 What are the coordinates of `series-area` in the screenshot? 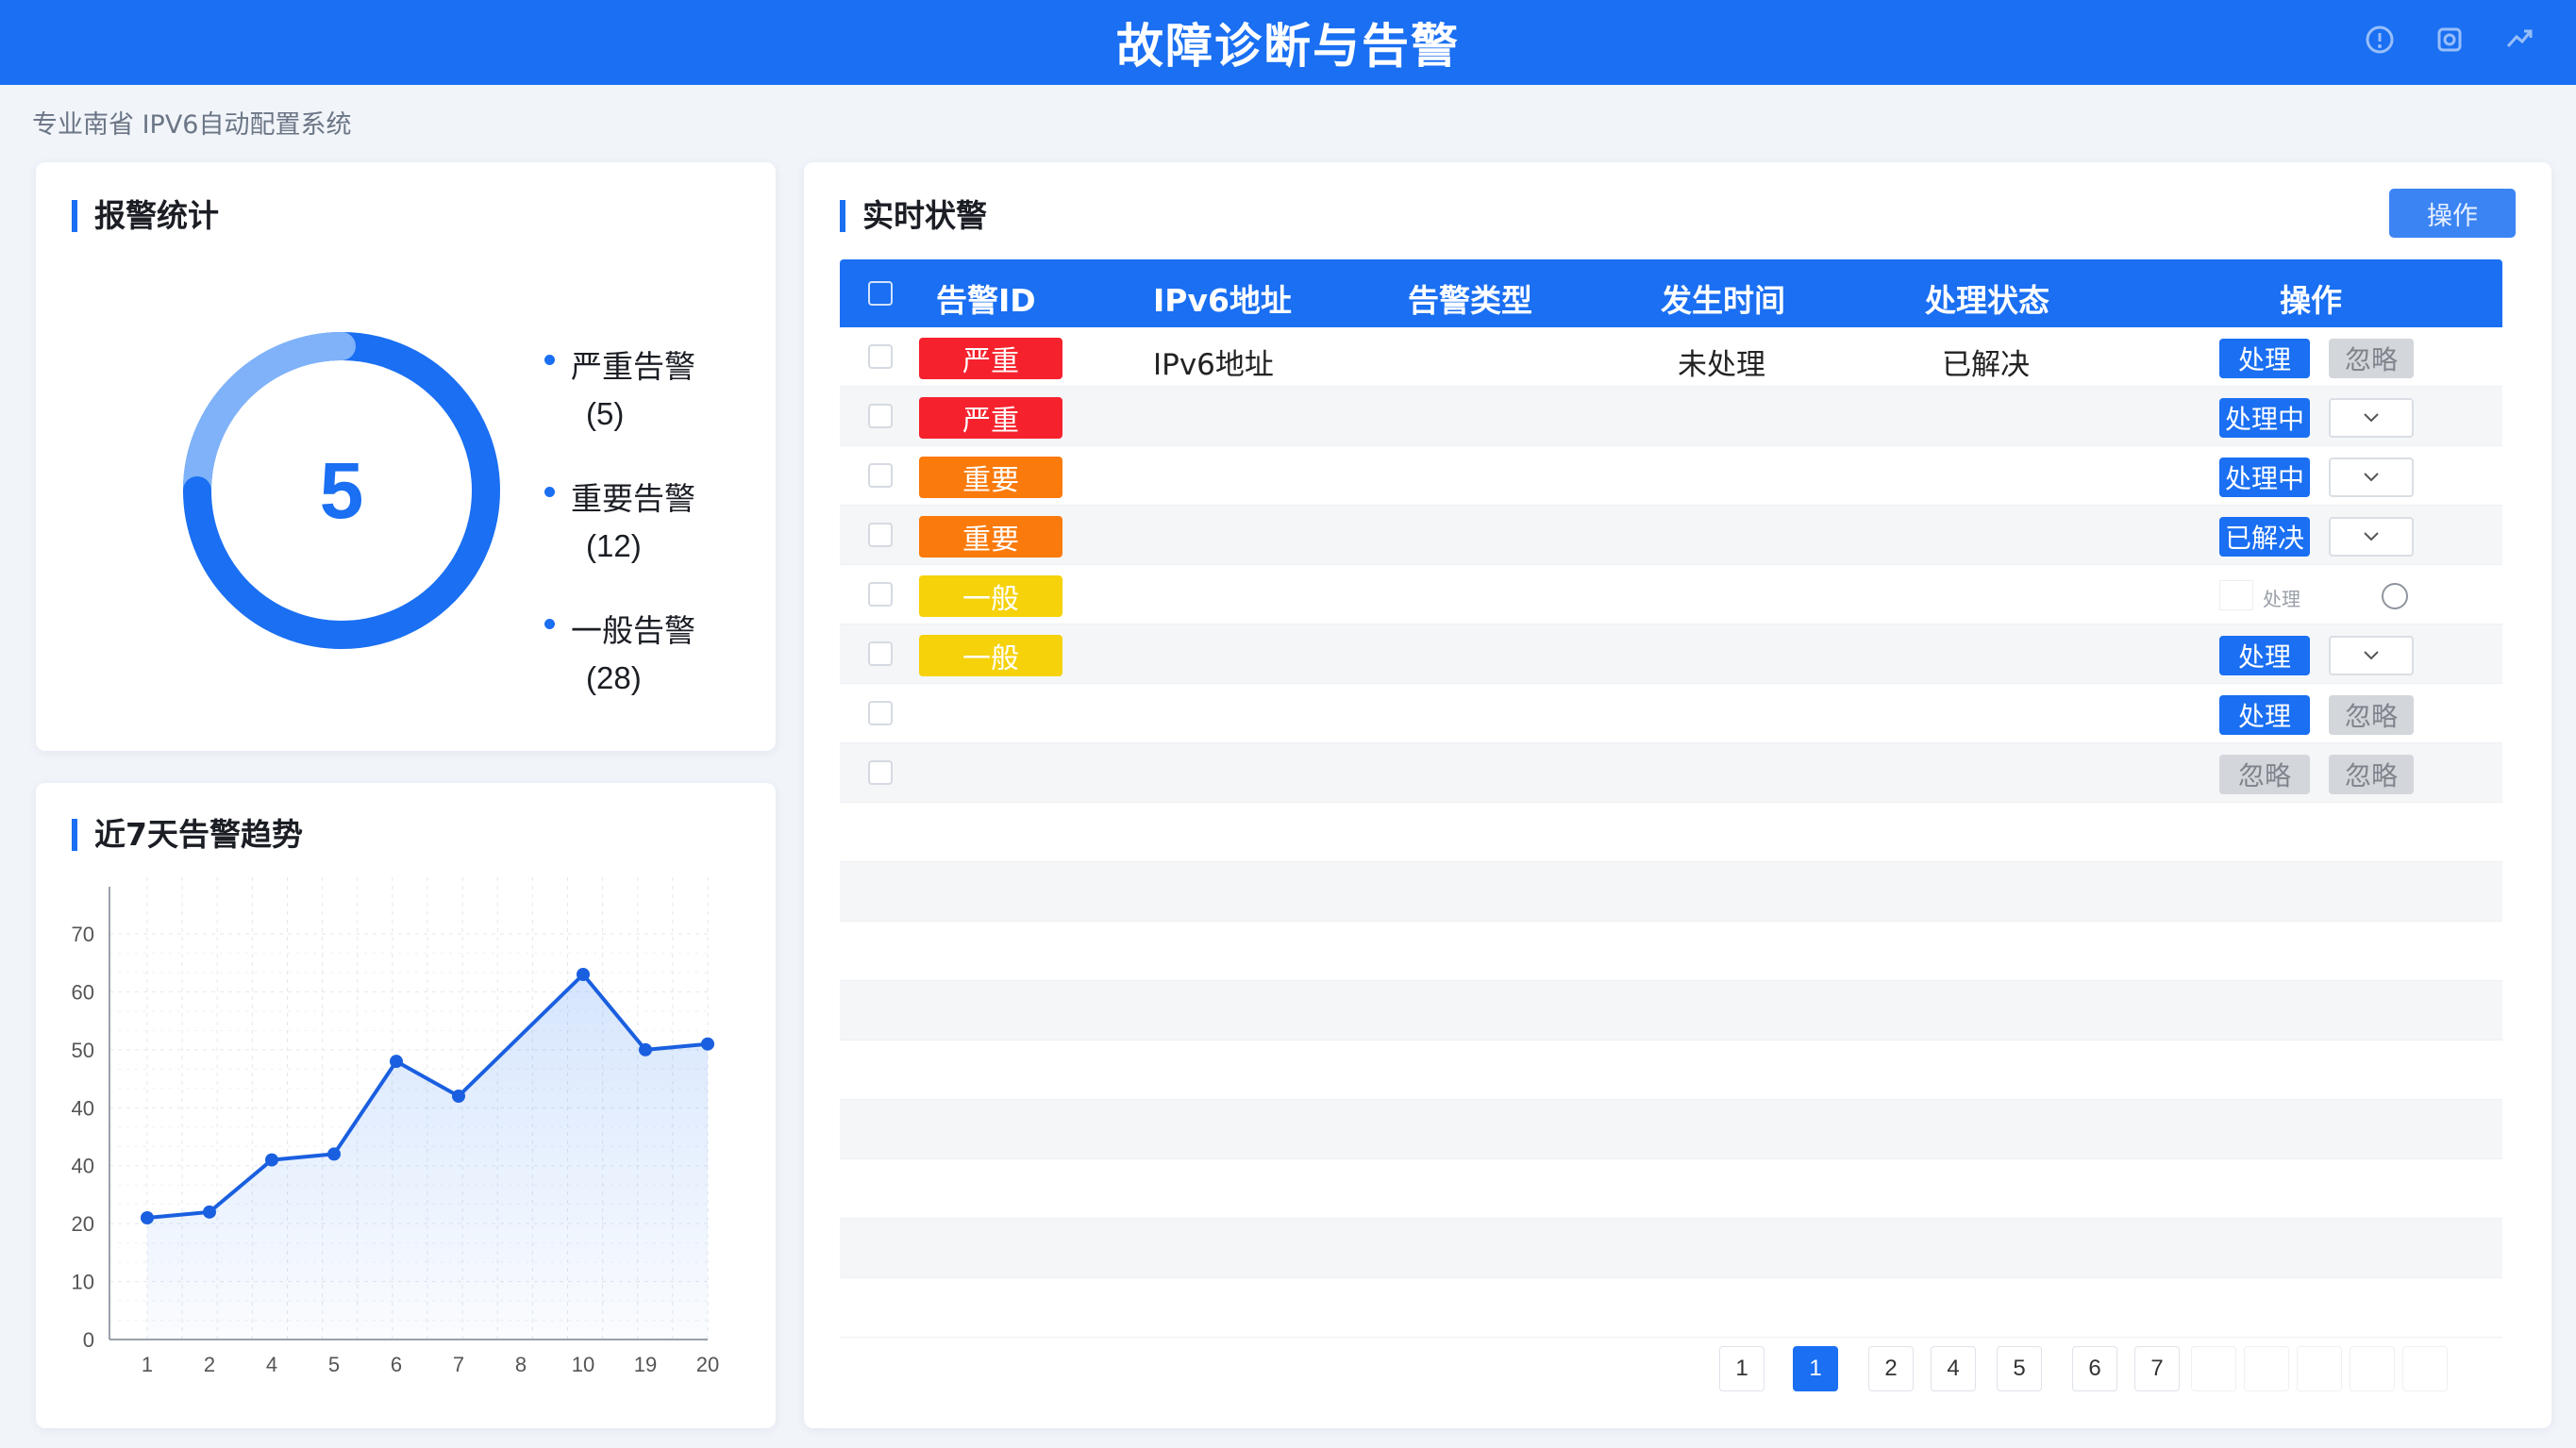 It's located at (427, 1157).